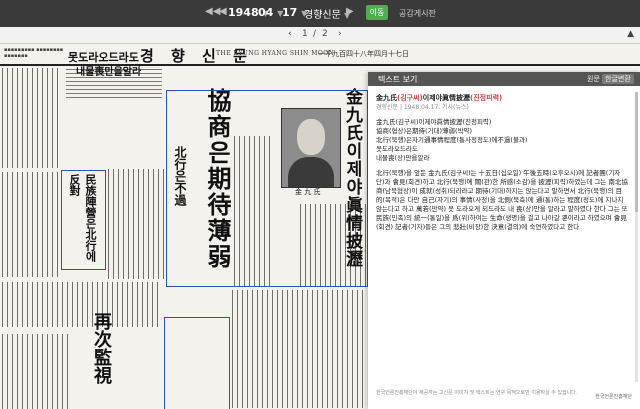 This screenshot has height=409, width=640. I want to click on tab-original: 원문, so click(593, 79).